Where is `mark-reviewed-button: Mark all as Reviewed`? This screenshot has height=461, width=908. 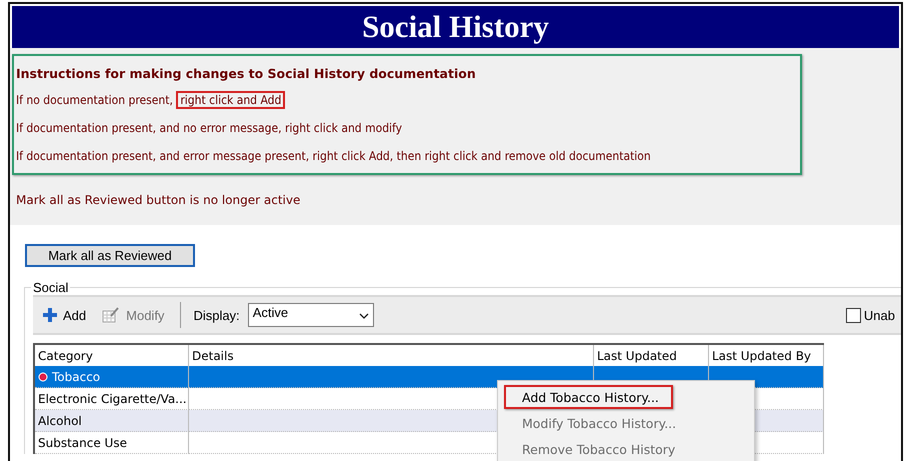 mark-reviewed-button: Mark all as Reviewed is located at coordinates (110, 255).